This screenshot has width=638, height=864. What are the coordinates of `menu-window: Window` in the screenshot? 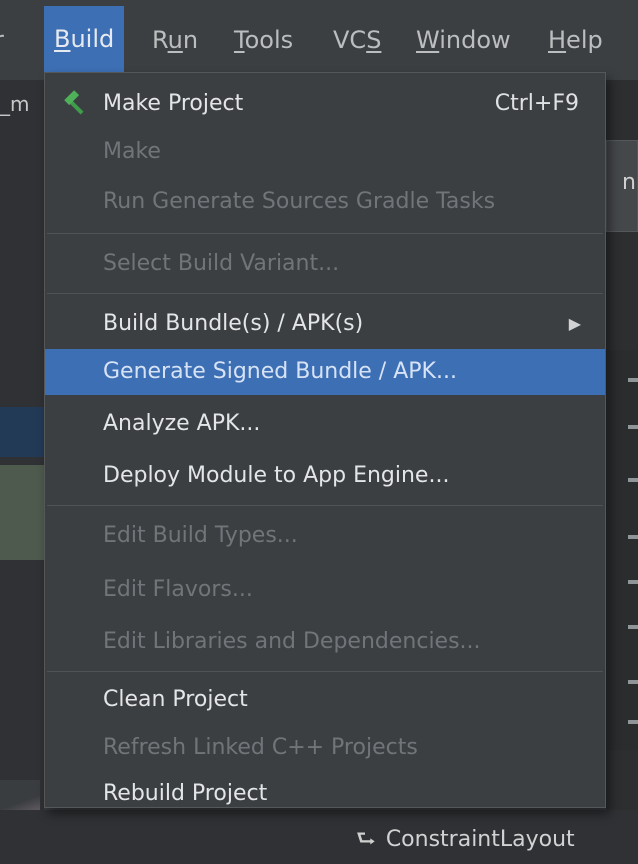 It's located at (463, 40).